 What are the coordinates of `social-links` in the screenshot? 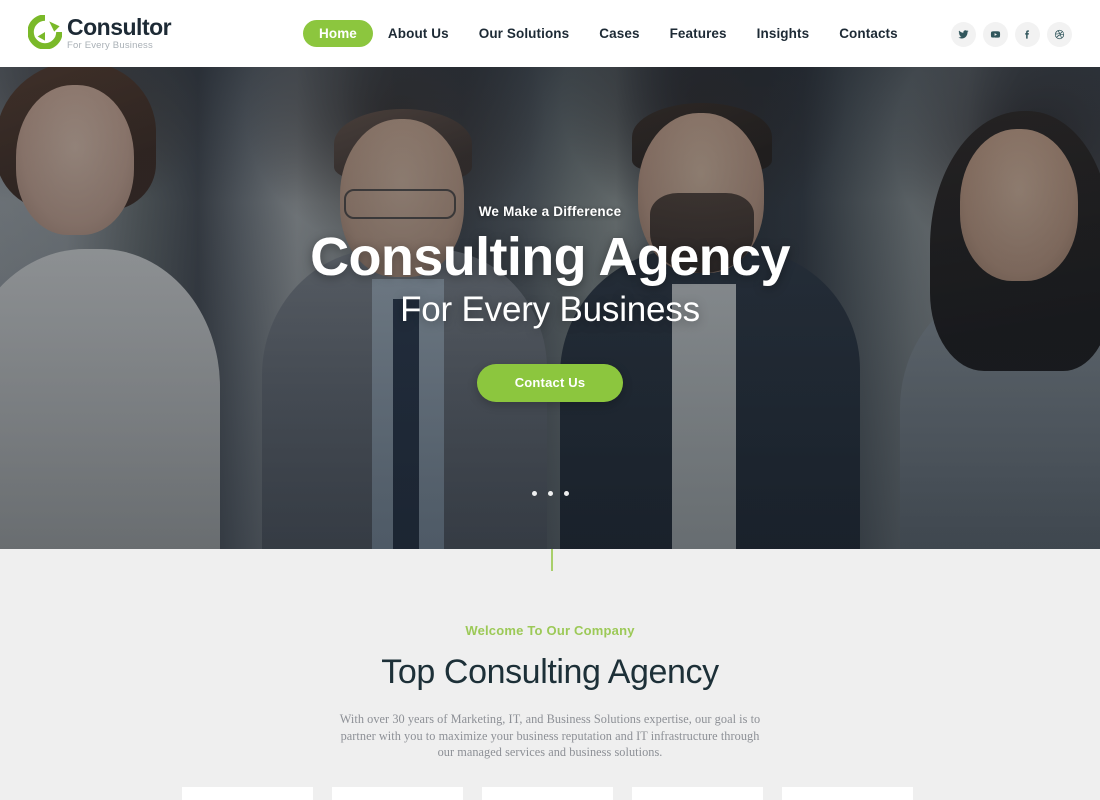 It's located at (1011, 34).